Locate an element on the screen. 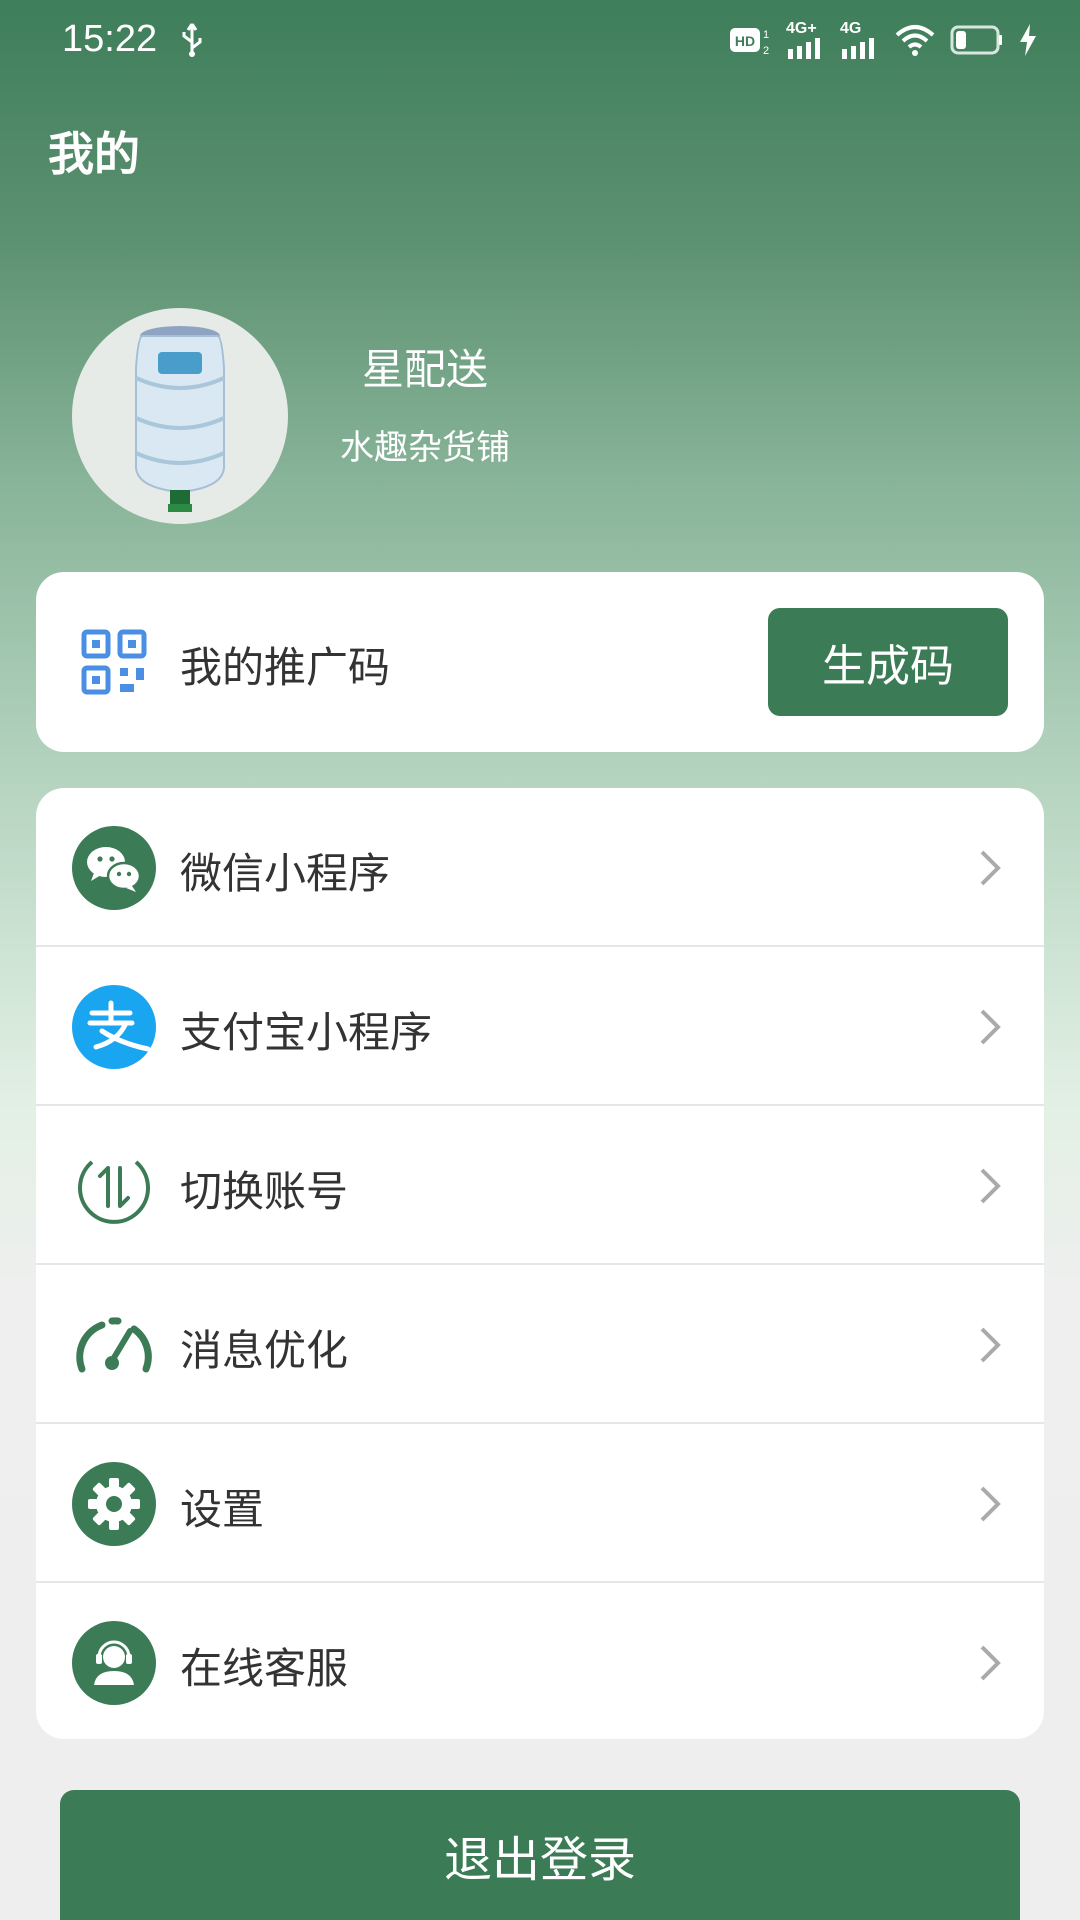  net-type-1: 4G+ is located at coordinates (801, 28).